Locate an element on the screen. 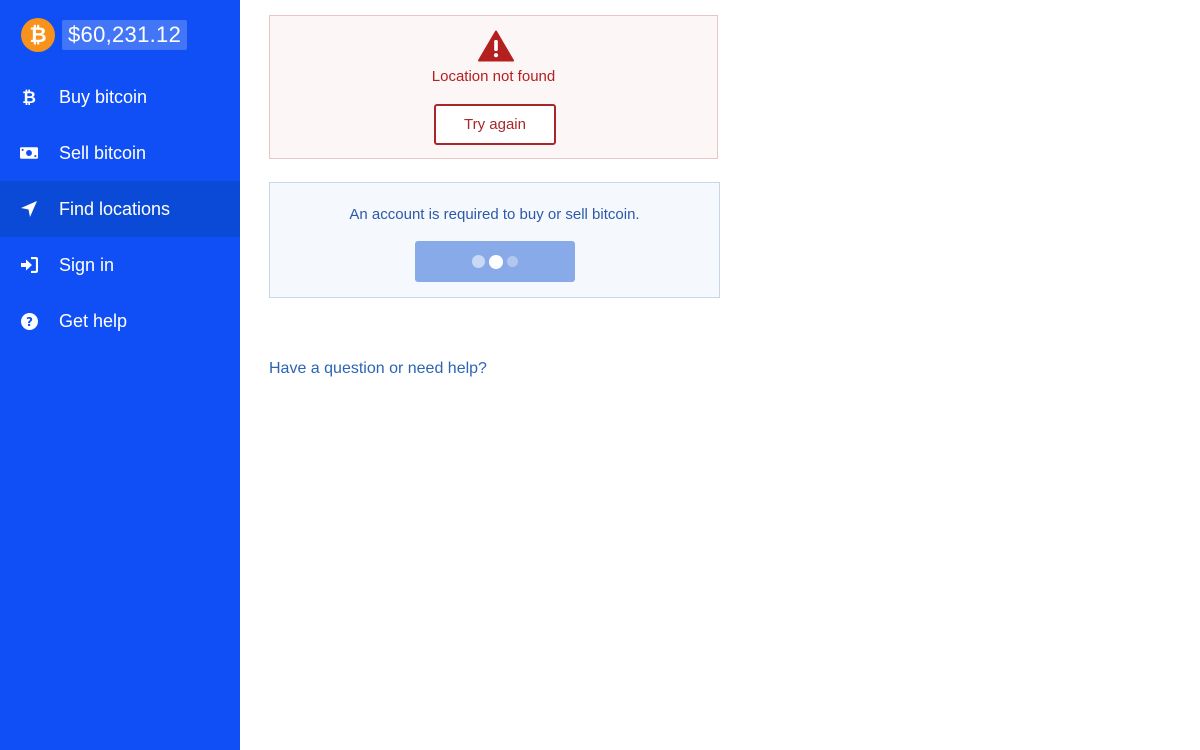  error-message: Location not found is located at coordinates (493, 76).